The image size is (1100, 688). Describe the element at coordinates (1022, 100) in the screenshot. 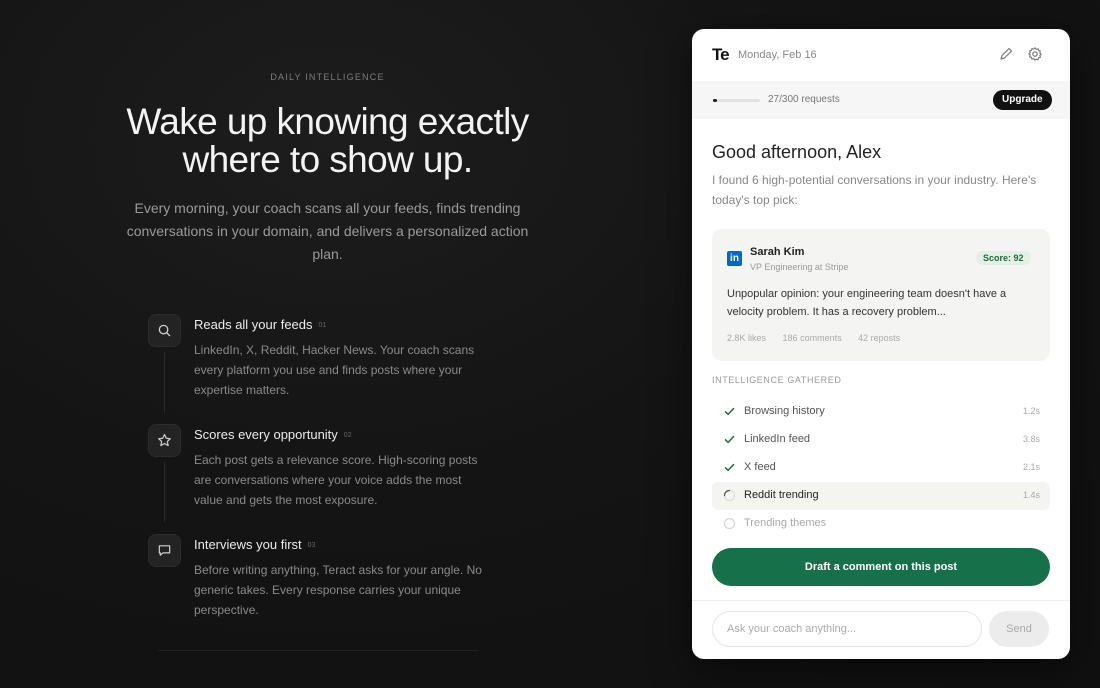

I see `upgrade-button: Upgrade` at that location.